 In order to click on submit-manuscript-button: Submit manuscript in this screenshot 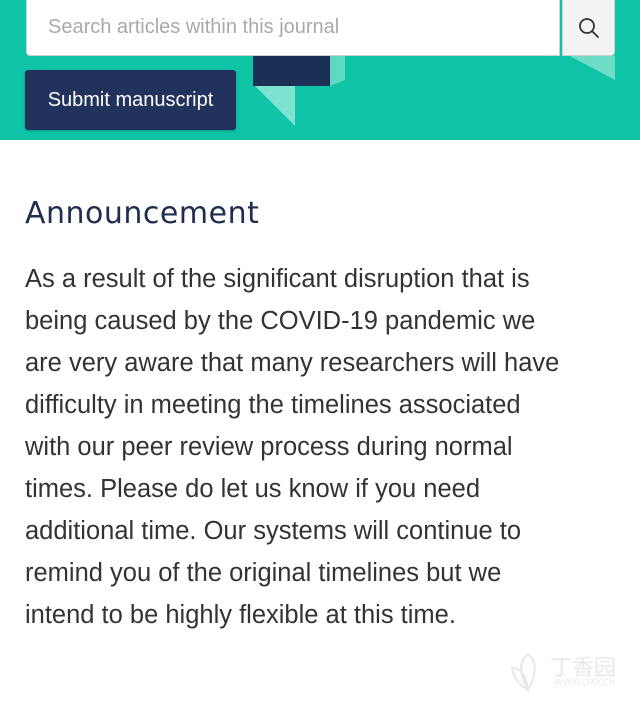, I will do `click(130, 100)`.